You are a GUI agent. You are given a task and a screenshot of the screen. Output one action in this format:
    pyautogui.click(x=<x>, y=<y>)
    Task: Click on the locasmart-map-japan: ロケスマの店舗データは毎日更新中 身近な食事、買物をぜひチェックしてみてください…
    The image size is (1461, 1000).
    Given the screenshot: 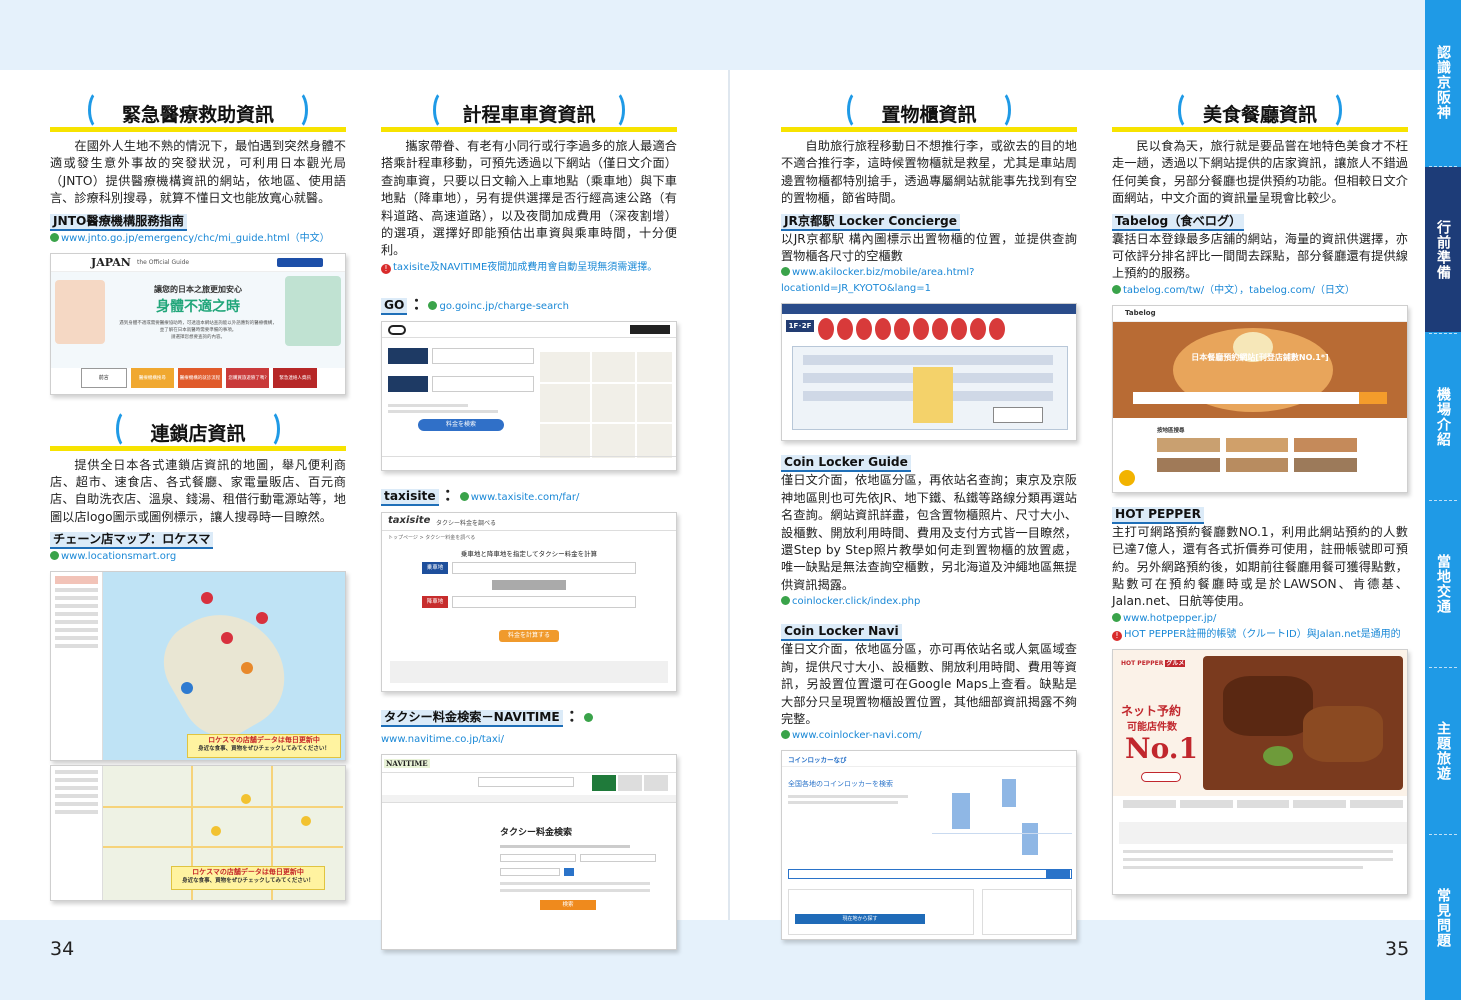 What is the action you would take?
    pyautogui.click(x=198, y=666)
    